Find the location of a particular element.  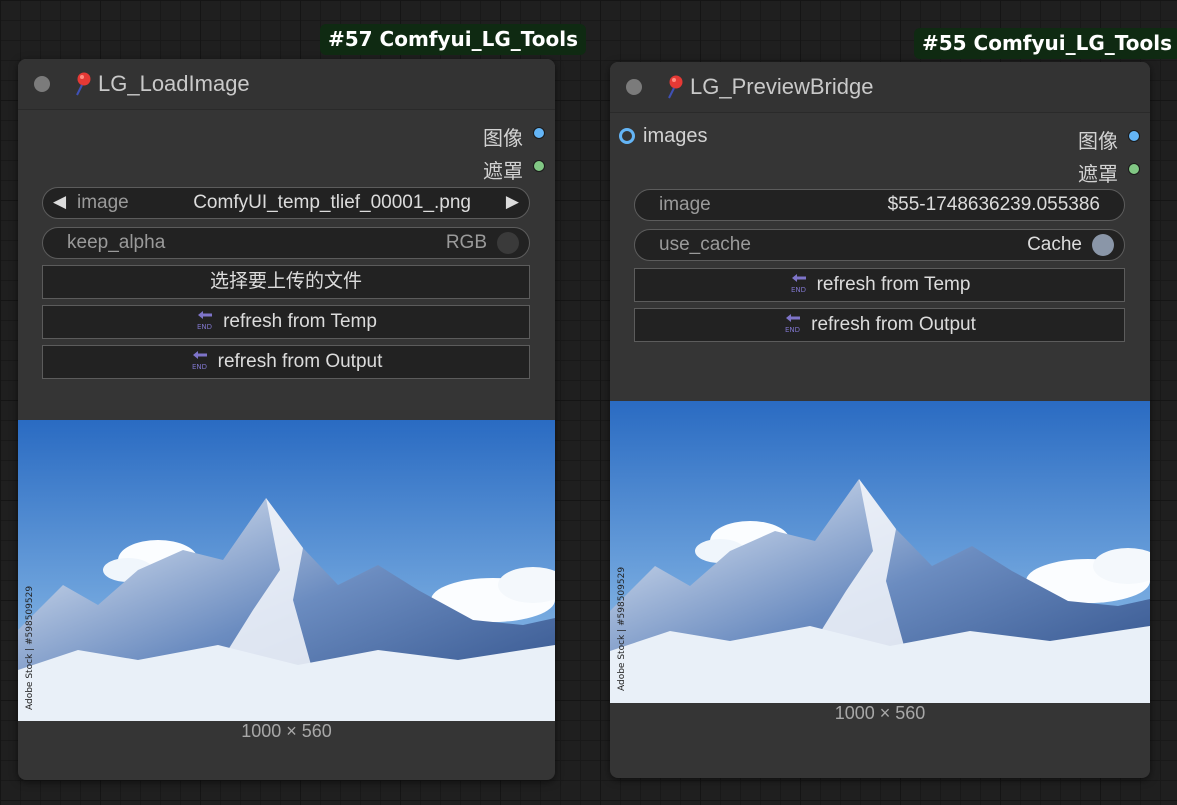

widget-value: RGB is located at coordinates (466, 242).